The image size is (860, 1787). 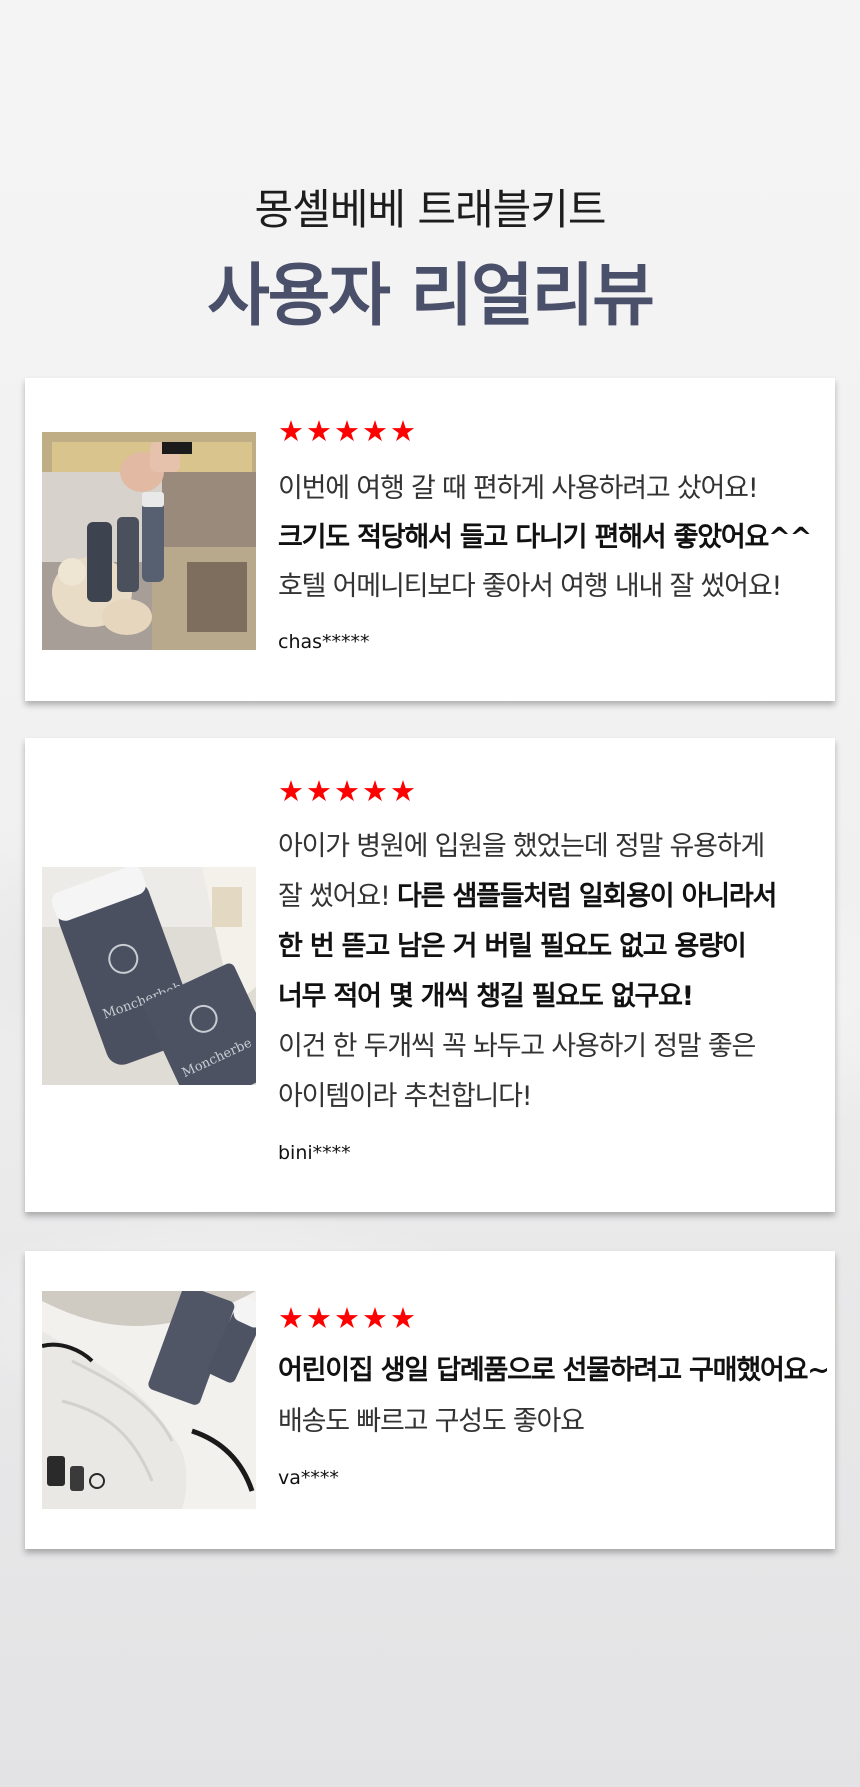 What do you see at coordinates (431, 1421) in the screenshot?
I see `review-text-line: 배송도 빠르고 구성도 좋아요` at bounding box center [431, 1421].